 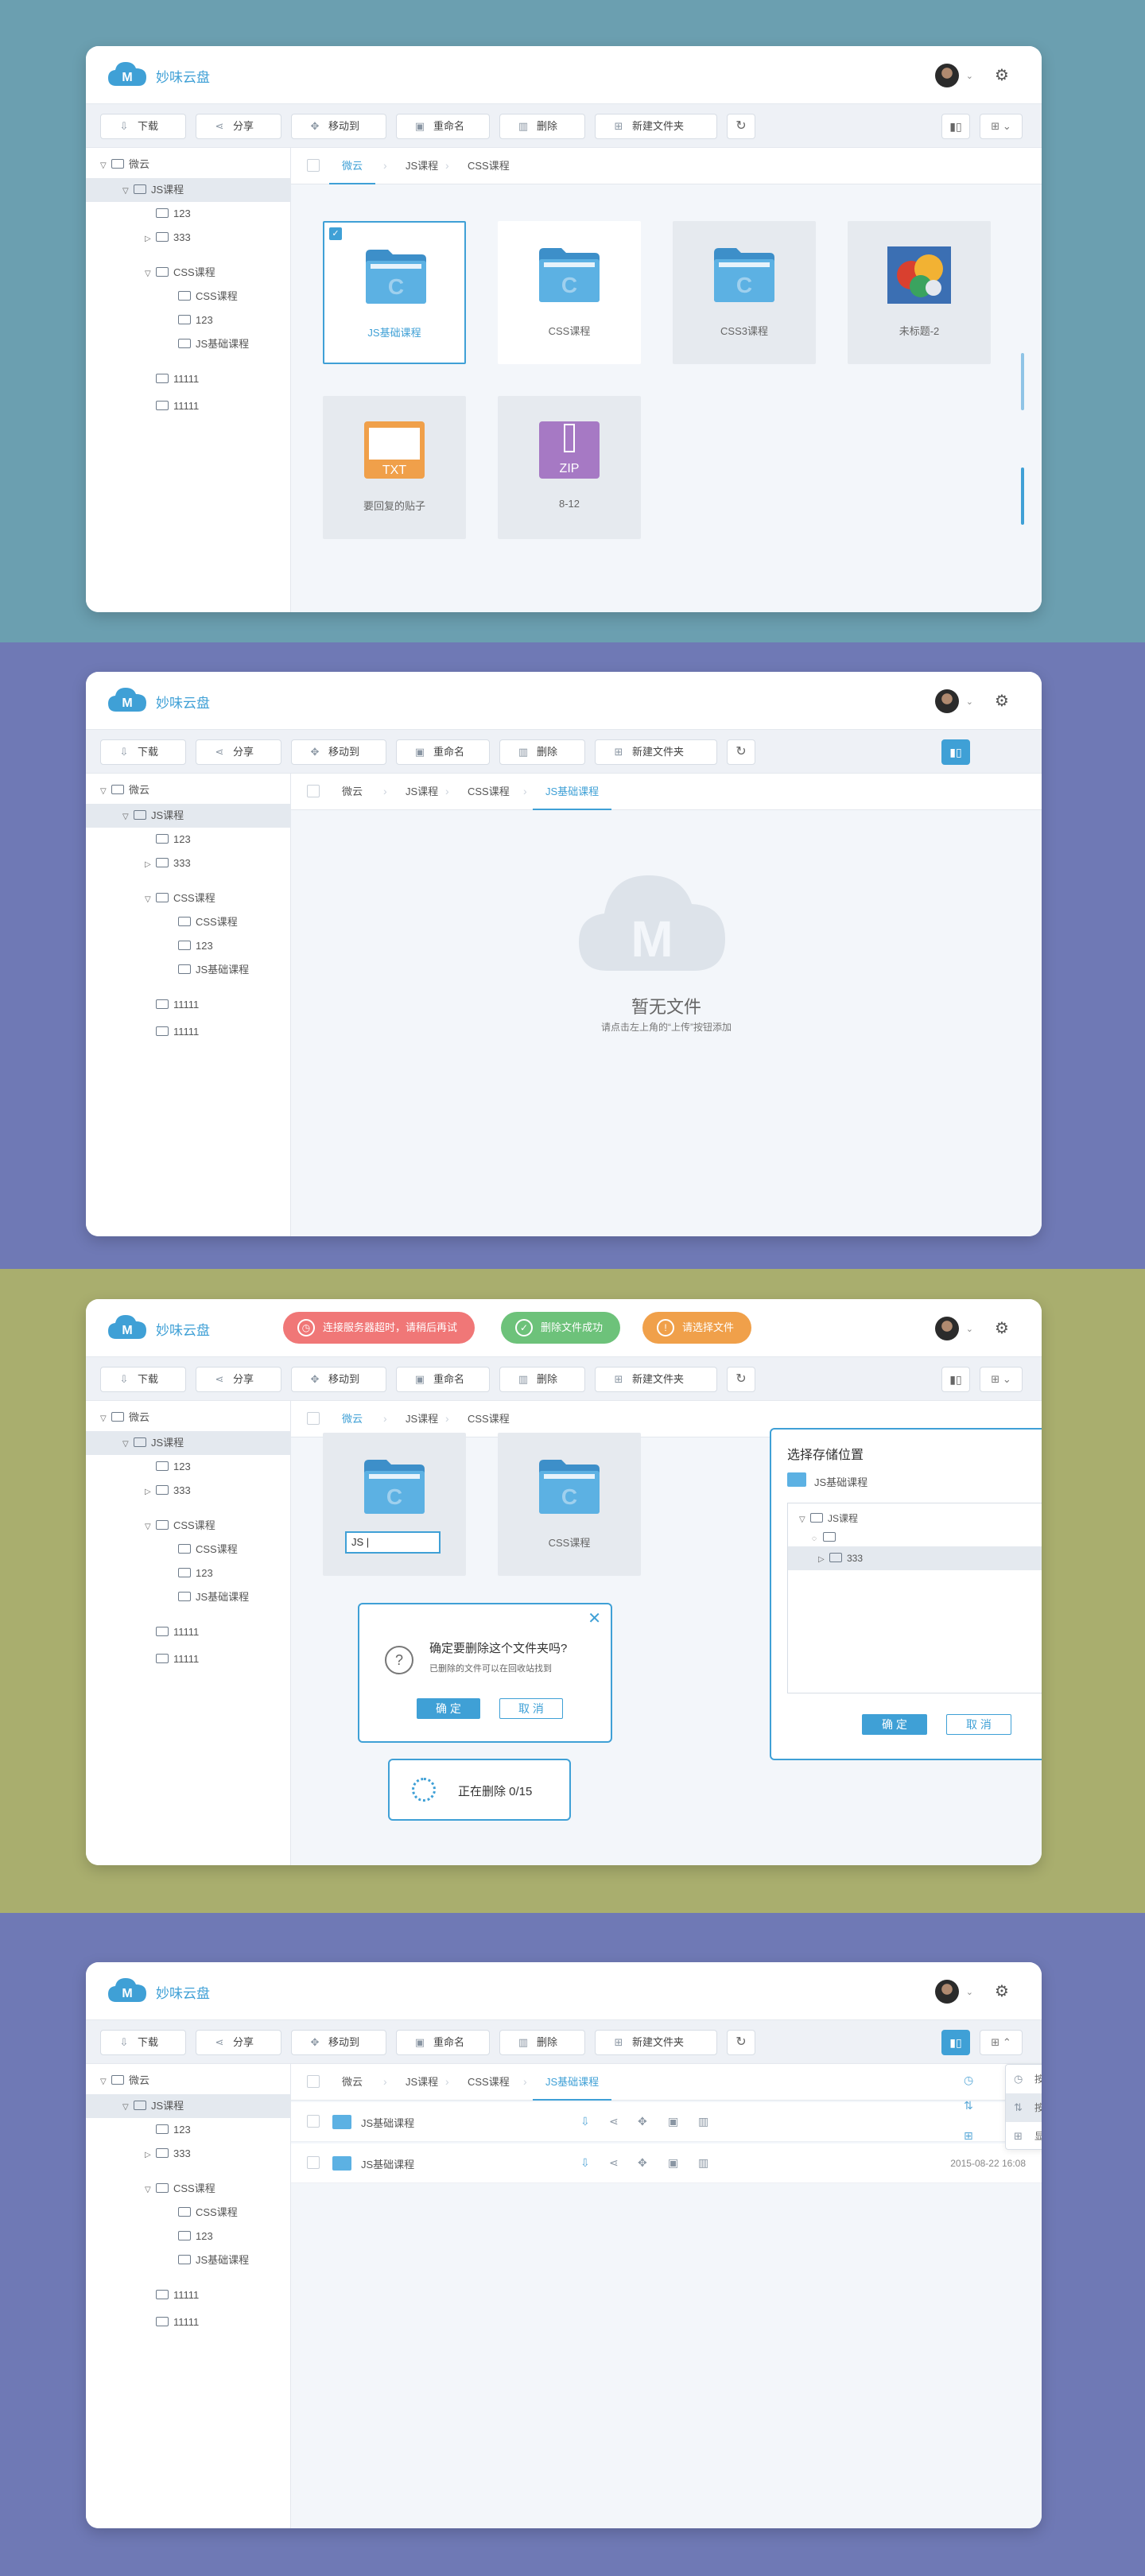 I want to click on table-row: JS基础课程 ⇩ ⋖ ✥ ▣ ▥, so click(x=666, y=2122).